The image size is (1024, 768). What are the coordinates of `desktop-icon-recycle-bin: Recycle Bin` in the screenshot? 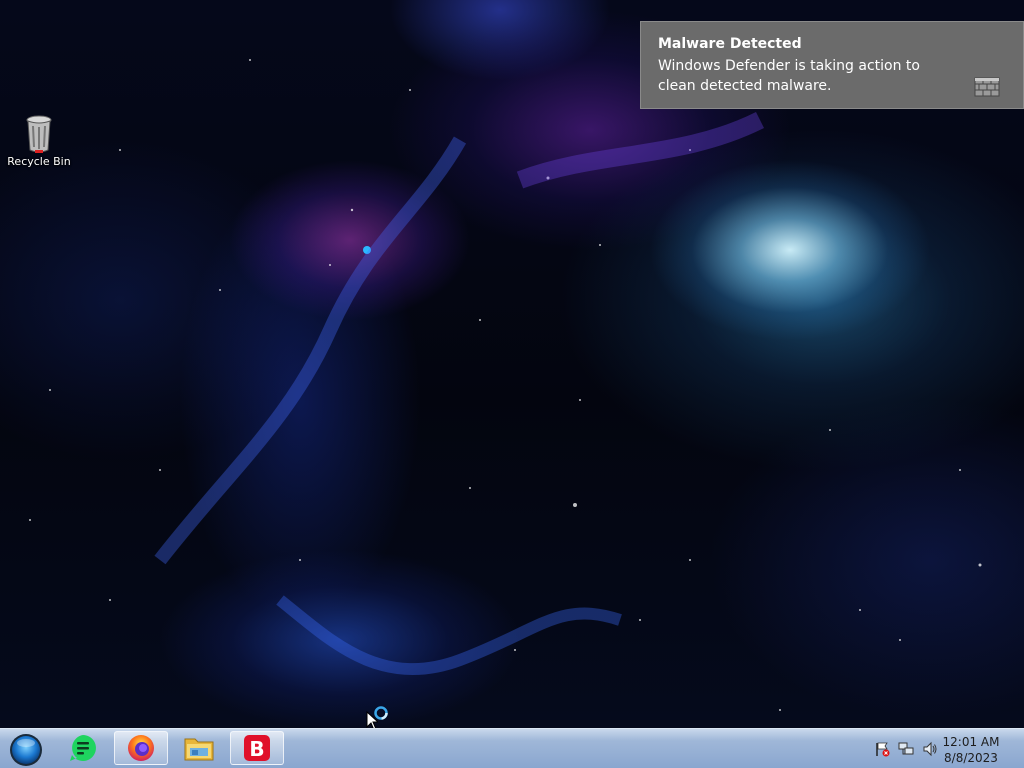 It's located at (39, 147).